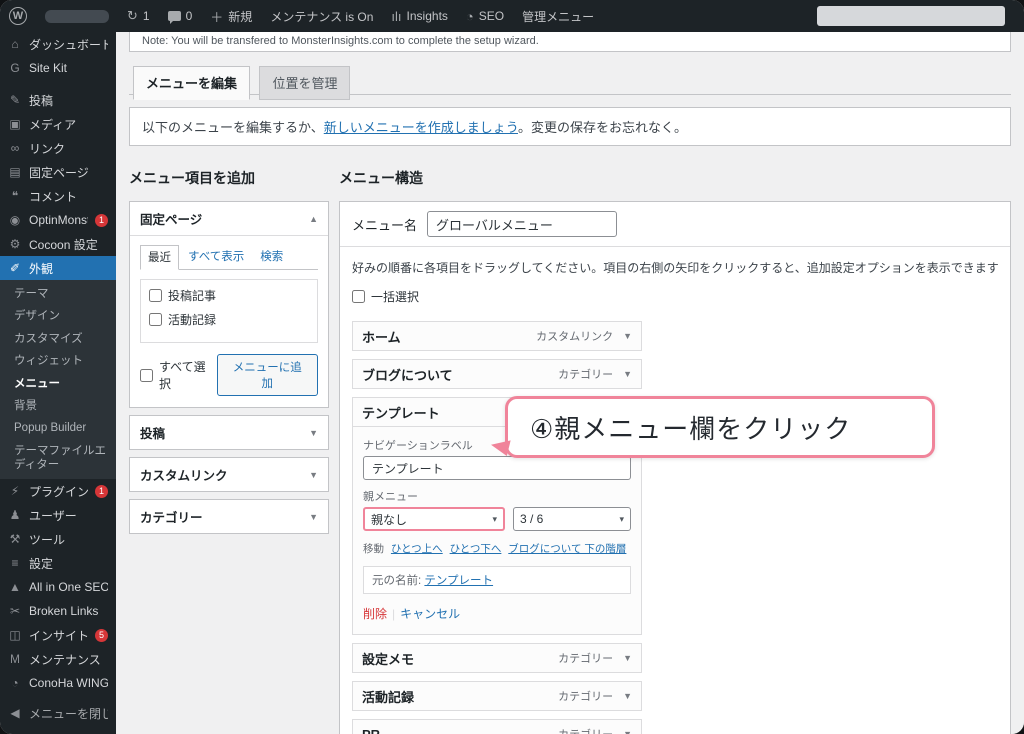 Image resolution: width=1024 pixels, height=734 pixels. Describe the element at coordinates (58, 659) in the screenshot. I see `sidebar-item-maintenance: M メンテナンス` at that location.